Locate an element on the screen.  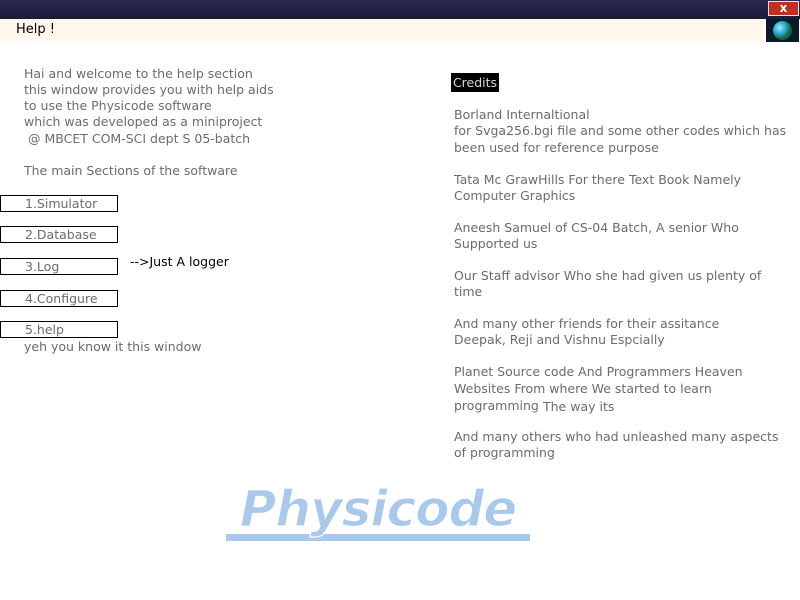
database-button: 2.Database is located at coordinates (59, 234).